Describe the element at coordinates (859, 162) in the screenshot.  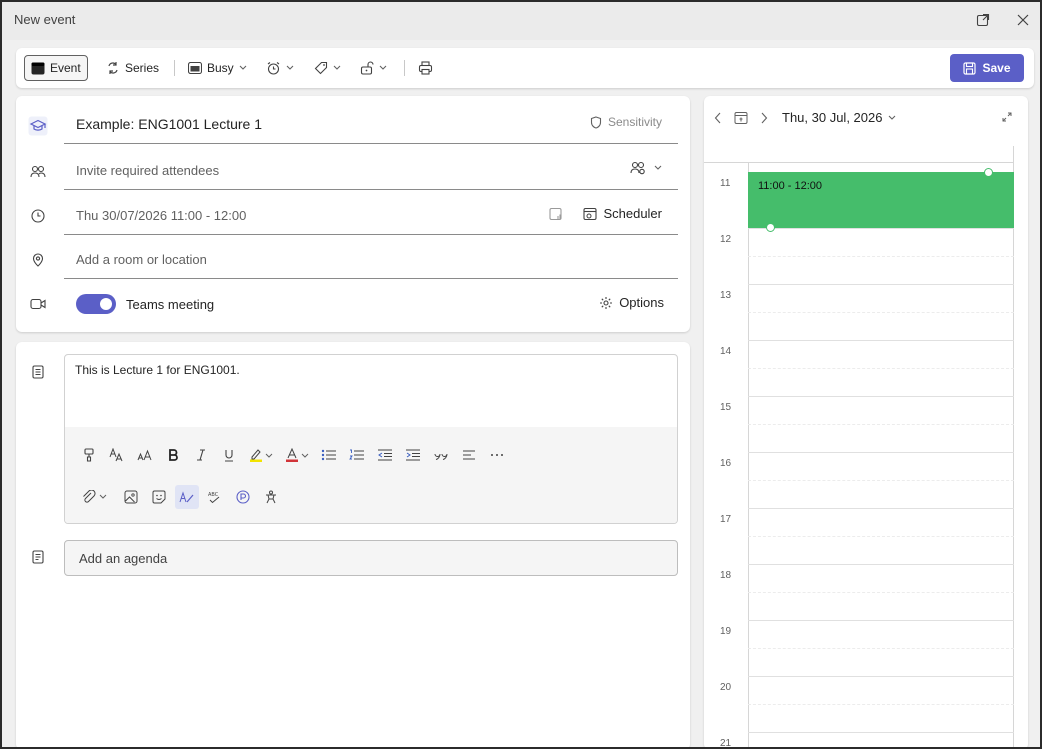
I see `calendar-top-line` at that location.